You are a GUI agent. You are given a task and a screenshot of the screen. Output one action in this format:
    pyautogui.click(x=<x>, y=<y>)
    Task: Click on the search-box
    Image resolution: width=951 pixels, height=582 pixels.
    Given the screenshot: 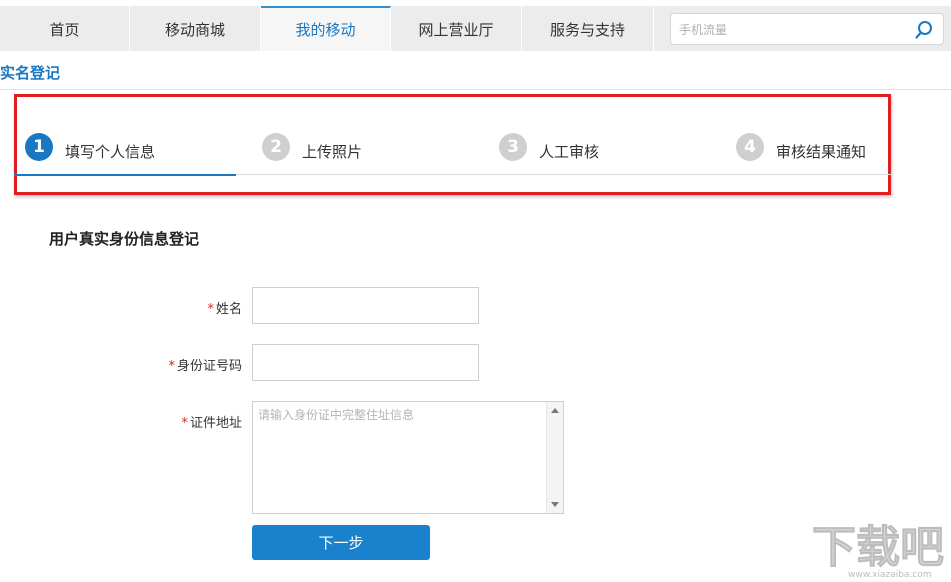 What is the action you would take?
    pyautogui.click(x=807, y=29)
    